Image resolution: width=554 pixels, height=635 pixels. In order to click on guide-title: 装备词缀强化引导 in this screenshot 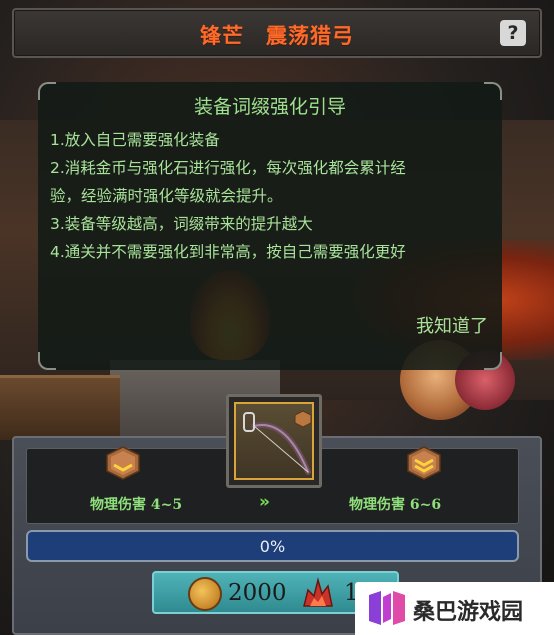, I will do `click(269, 107)`.